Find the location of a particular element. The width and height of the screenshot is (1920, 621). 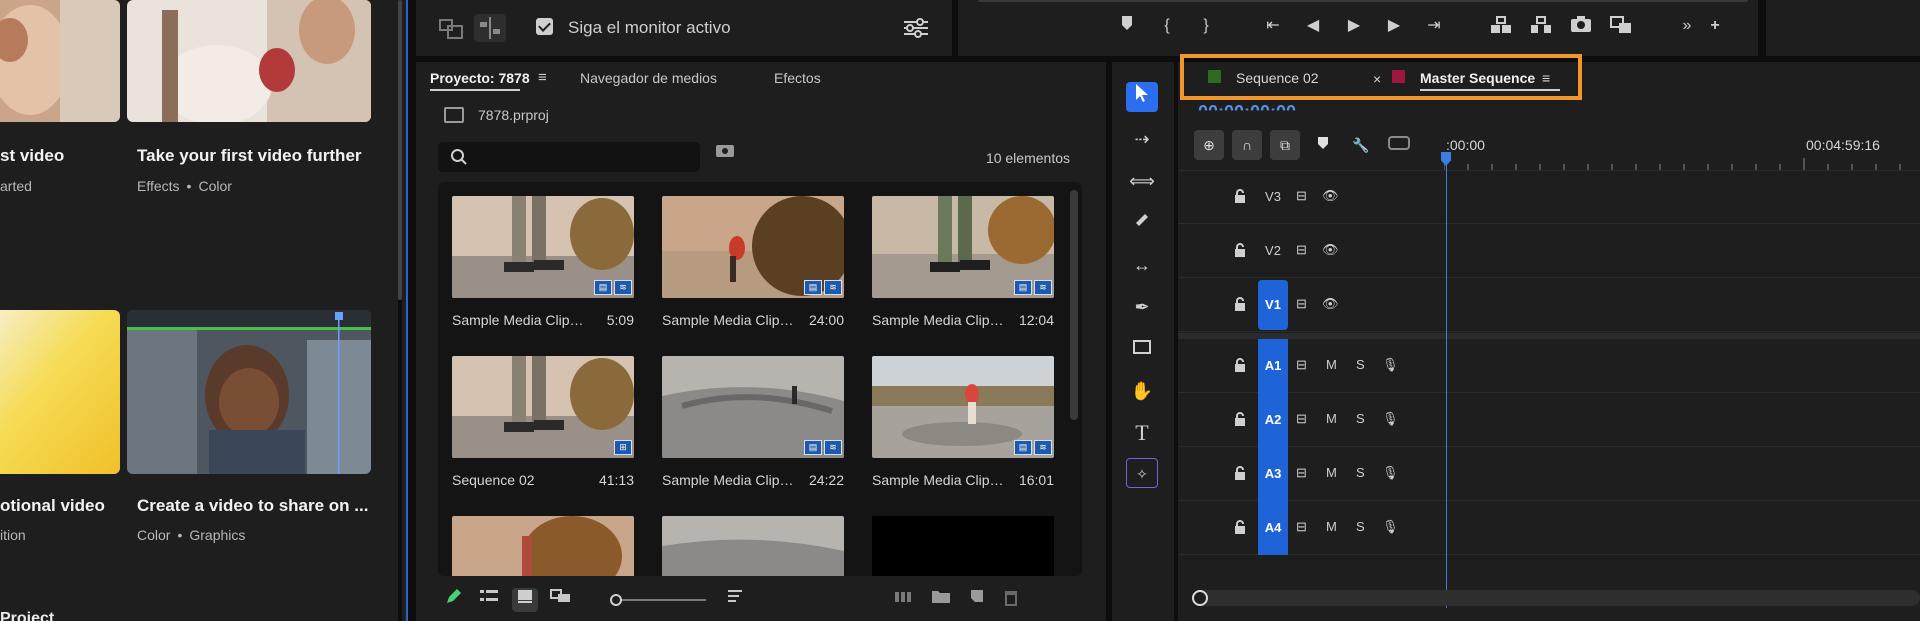

add-icon: + is located at coordinates (1715, 26).